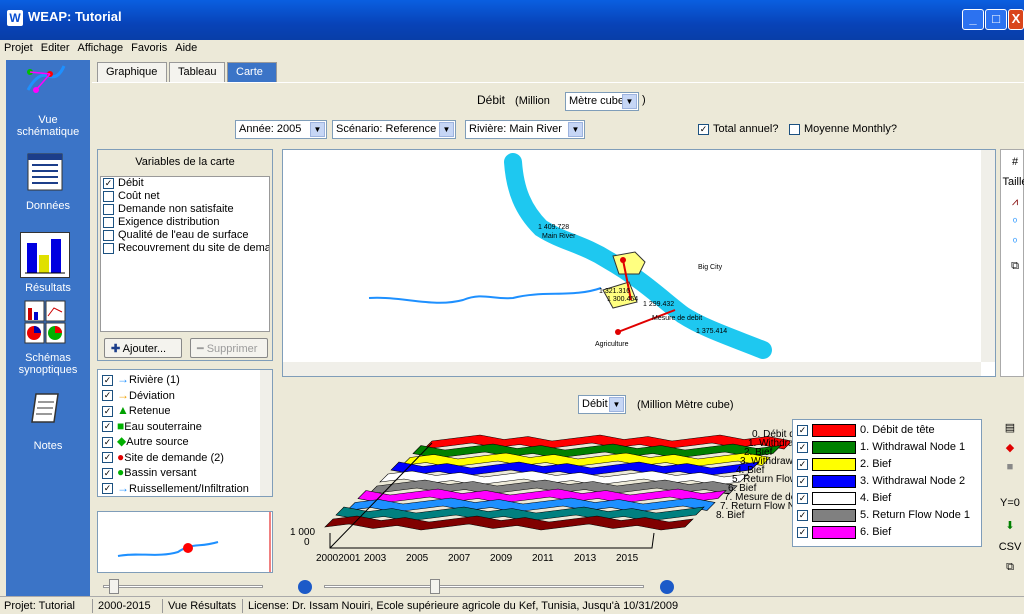 The width and height of the screenshot is (1024, 614). Describe the element at coordinates (48, 446) in the screenshot. I see `nav-notes-label: Notes` at that location.